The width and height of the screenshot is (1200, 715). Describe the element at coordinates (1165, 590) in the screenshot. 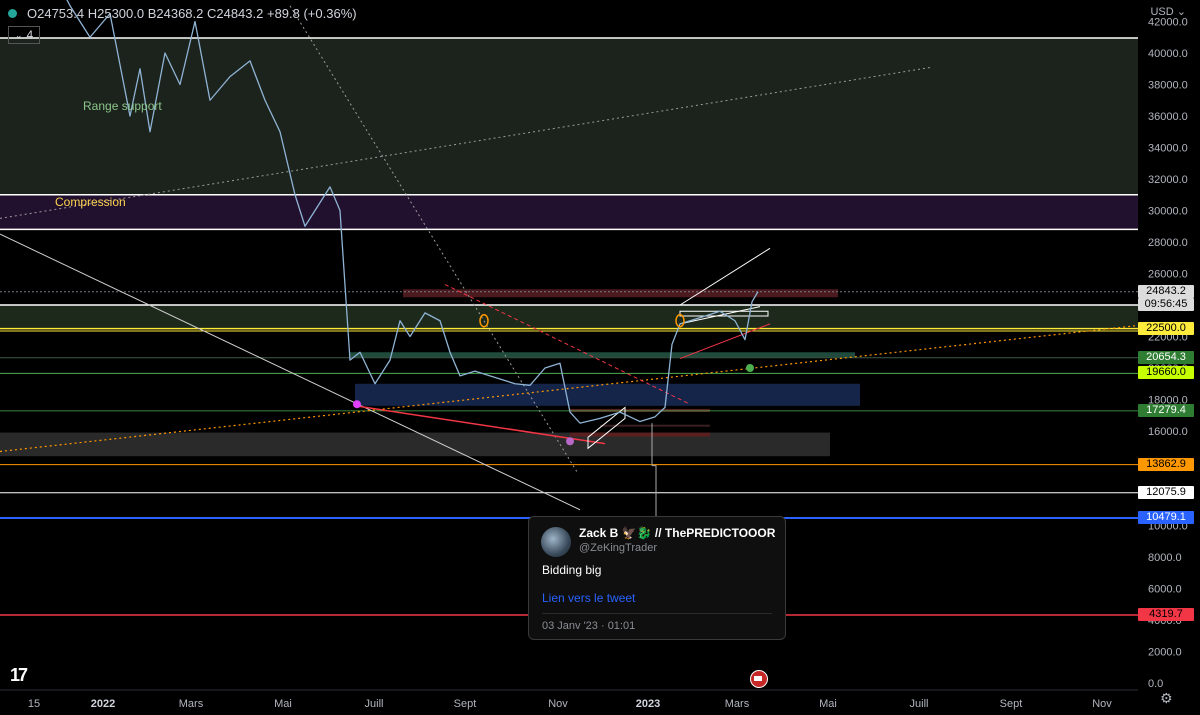

I see `y-tick-label: 6000.0` at that location.